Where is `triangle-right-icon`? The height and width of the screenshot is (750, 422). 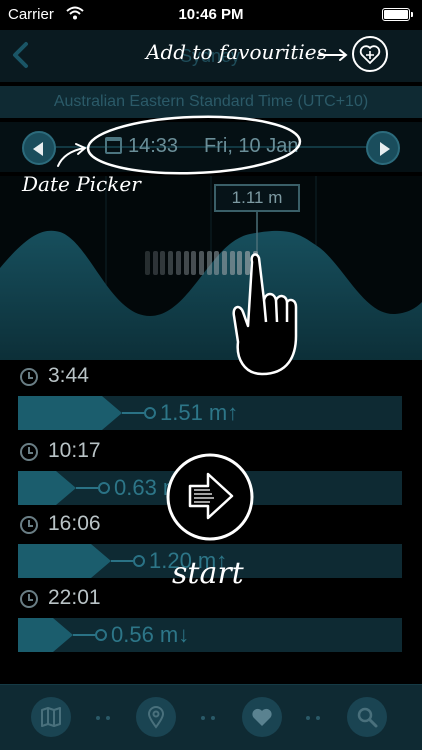
triangle-right-icon is located at coordinates (385, 149).